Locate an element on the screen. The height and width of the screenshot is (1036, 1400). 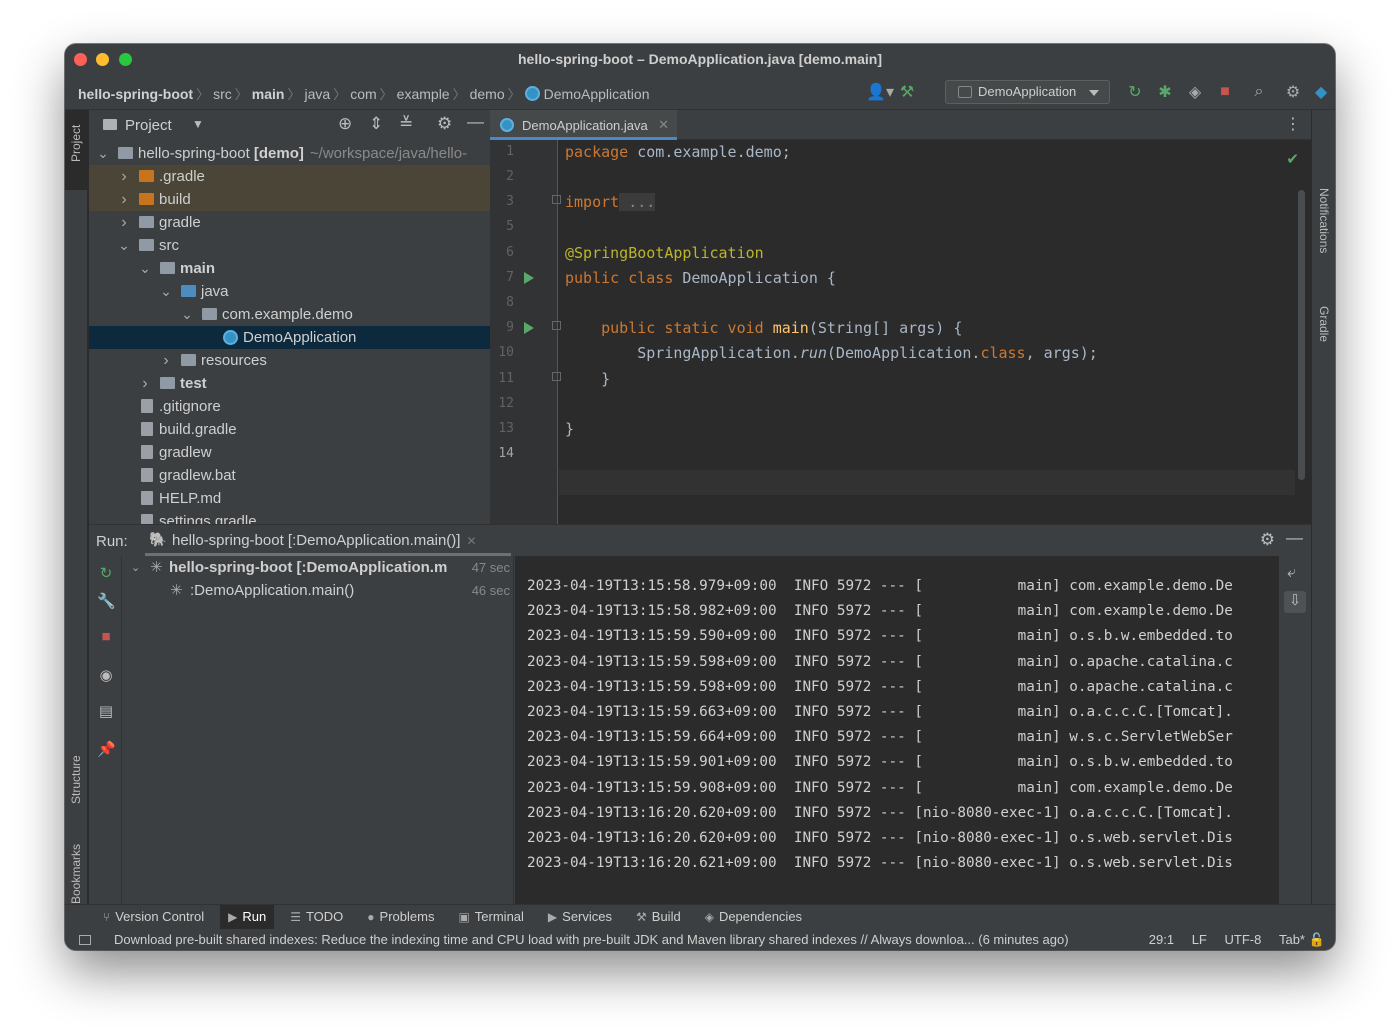
line-separator: LF is located at coordinates (1199, 939).